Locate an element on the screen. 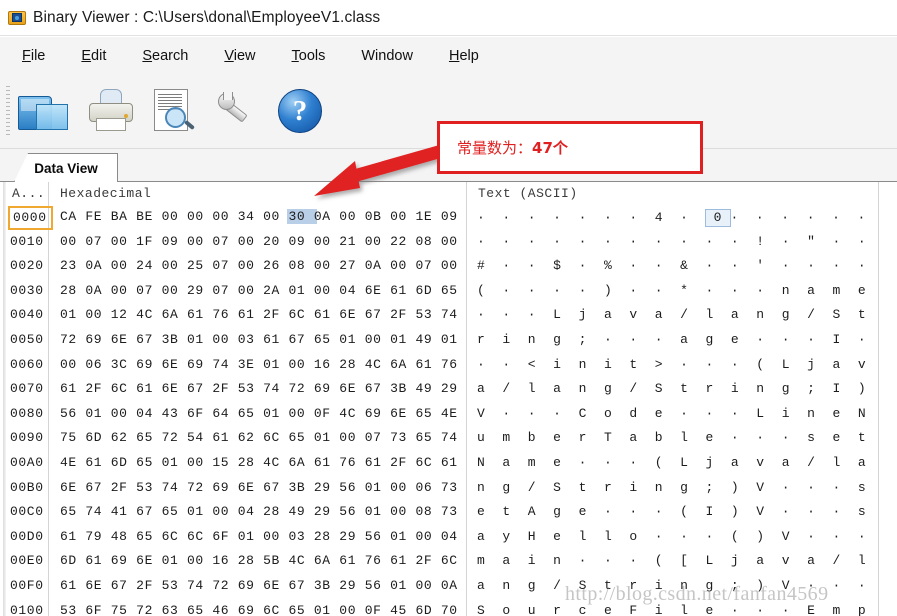  hex-byte: 69 is located at coordinates (148, 364).